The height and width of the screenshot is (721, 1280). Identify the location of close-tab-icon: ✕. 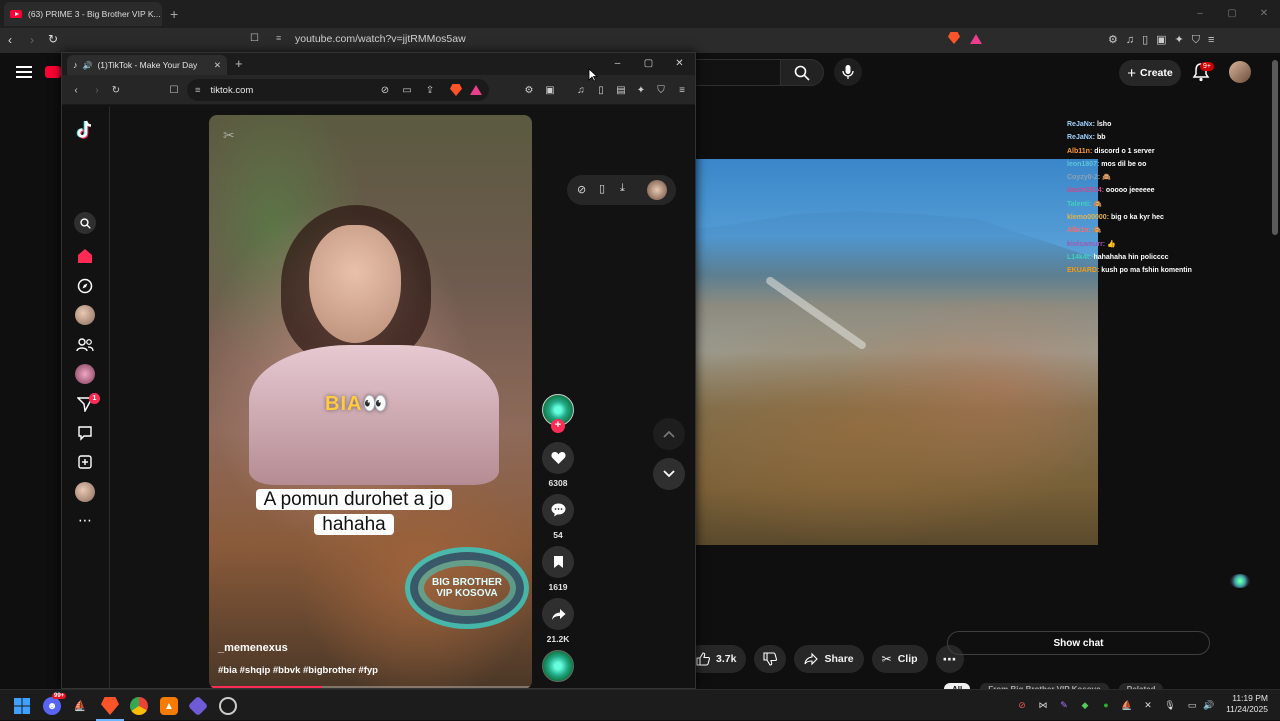
(217, 65).